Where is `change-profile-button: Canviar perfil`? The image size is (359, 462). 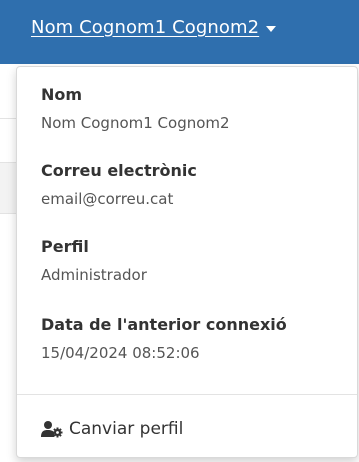 change-profile-button: Canviar perfil is located at coordinates (112, 429).